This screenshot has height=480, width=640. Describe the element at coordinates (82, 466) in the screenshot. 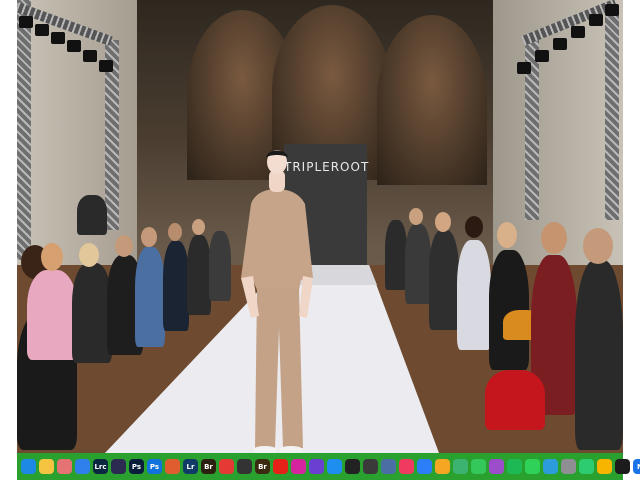

I see `safari-icon` at that location.